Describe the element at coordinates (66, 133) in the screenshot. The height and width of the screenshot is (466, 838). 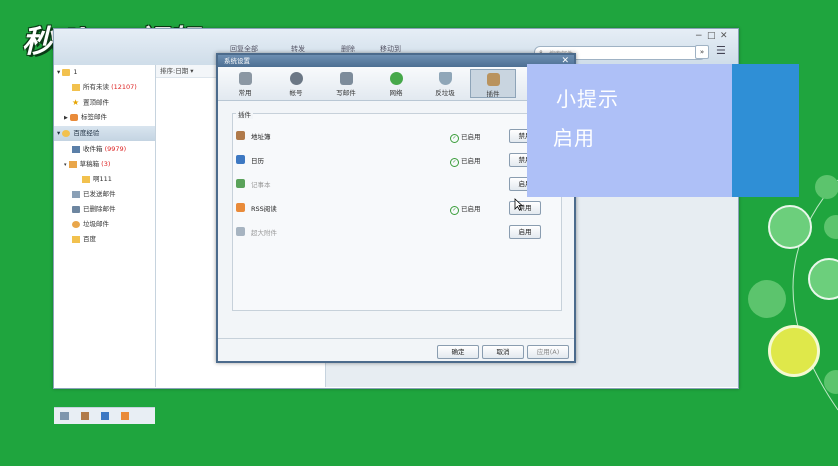
I see `account-icon` at that location.